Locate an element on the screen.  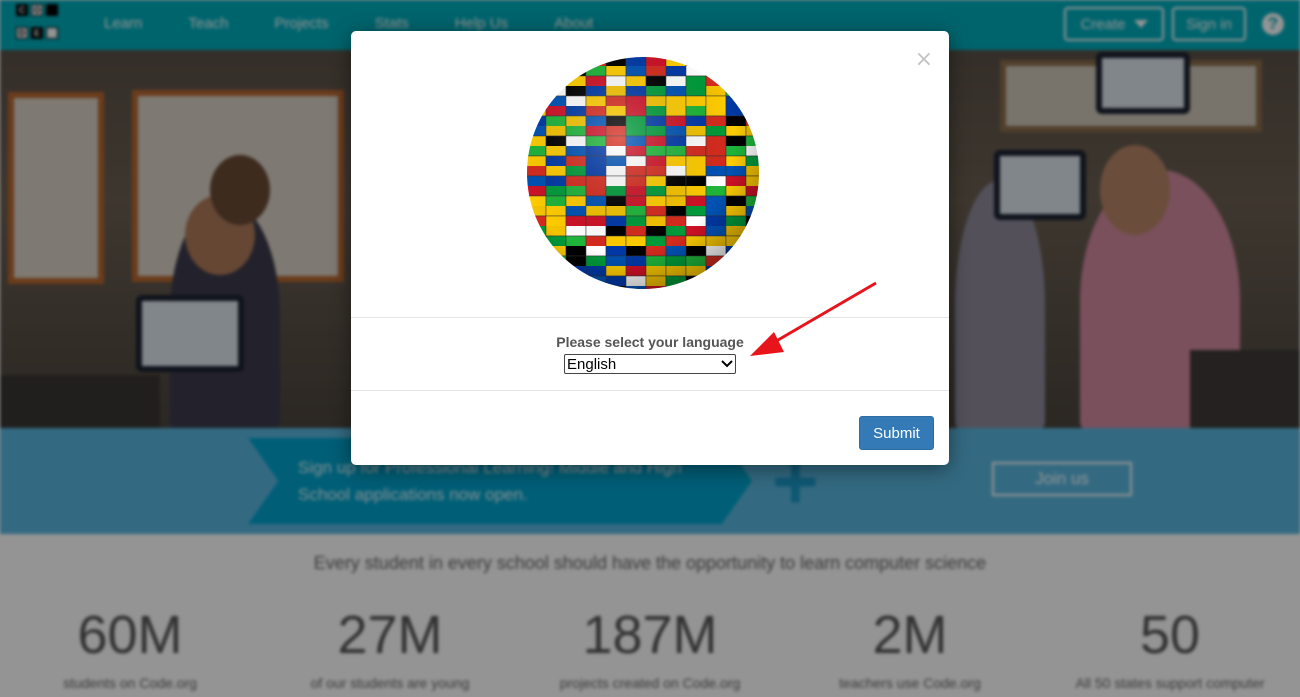
chevron-down-icon is located at coordinates (727, 364).